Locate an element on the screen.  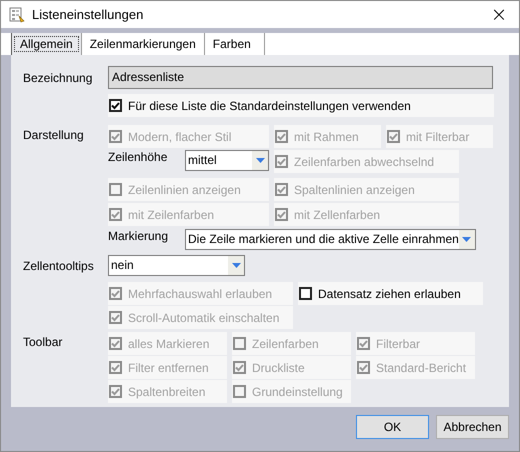
dropdown: mittel is located at coordinates (227, 160).